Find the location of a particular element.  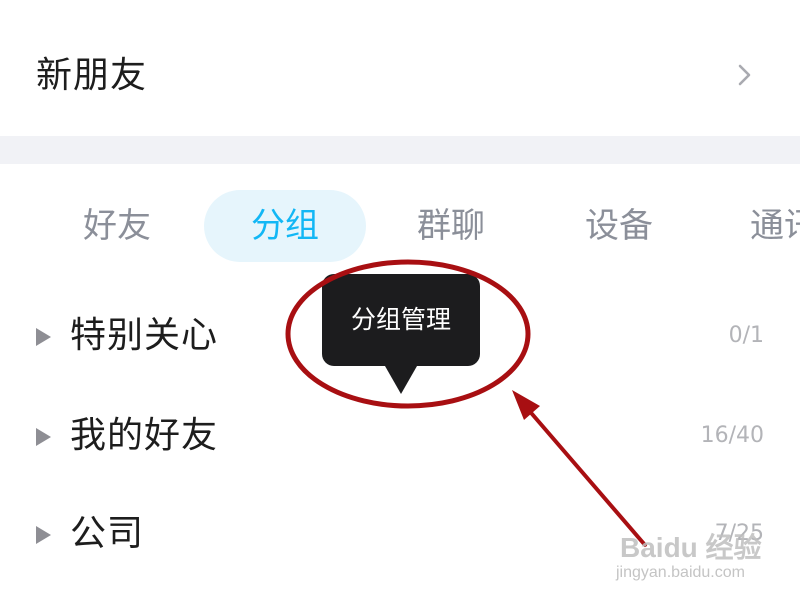

tab-group-chats: 群聊 is located at coordinates (451, 226).